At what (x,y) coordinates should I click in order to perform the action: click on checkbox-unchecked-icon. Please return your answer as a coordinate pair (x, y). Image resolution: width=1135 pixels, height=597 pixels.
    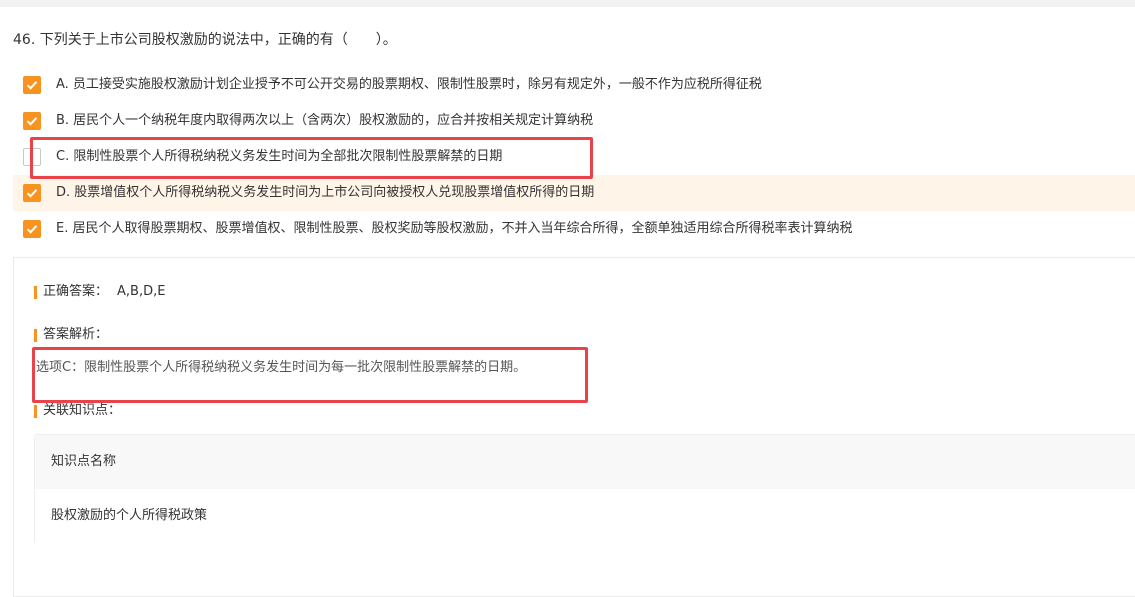
    Looking at the image, I should click on (32, 157).